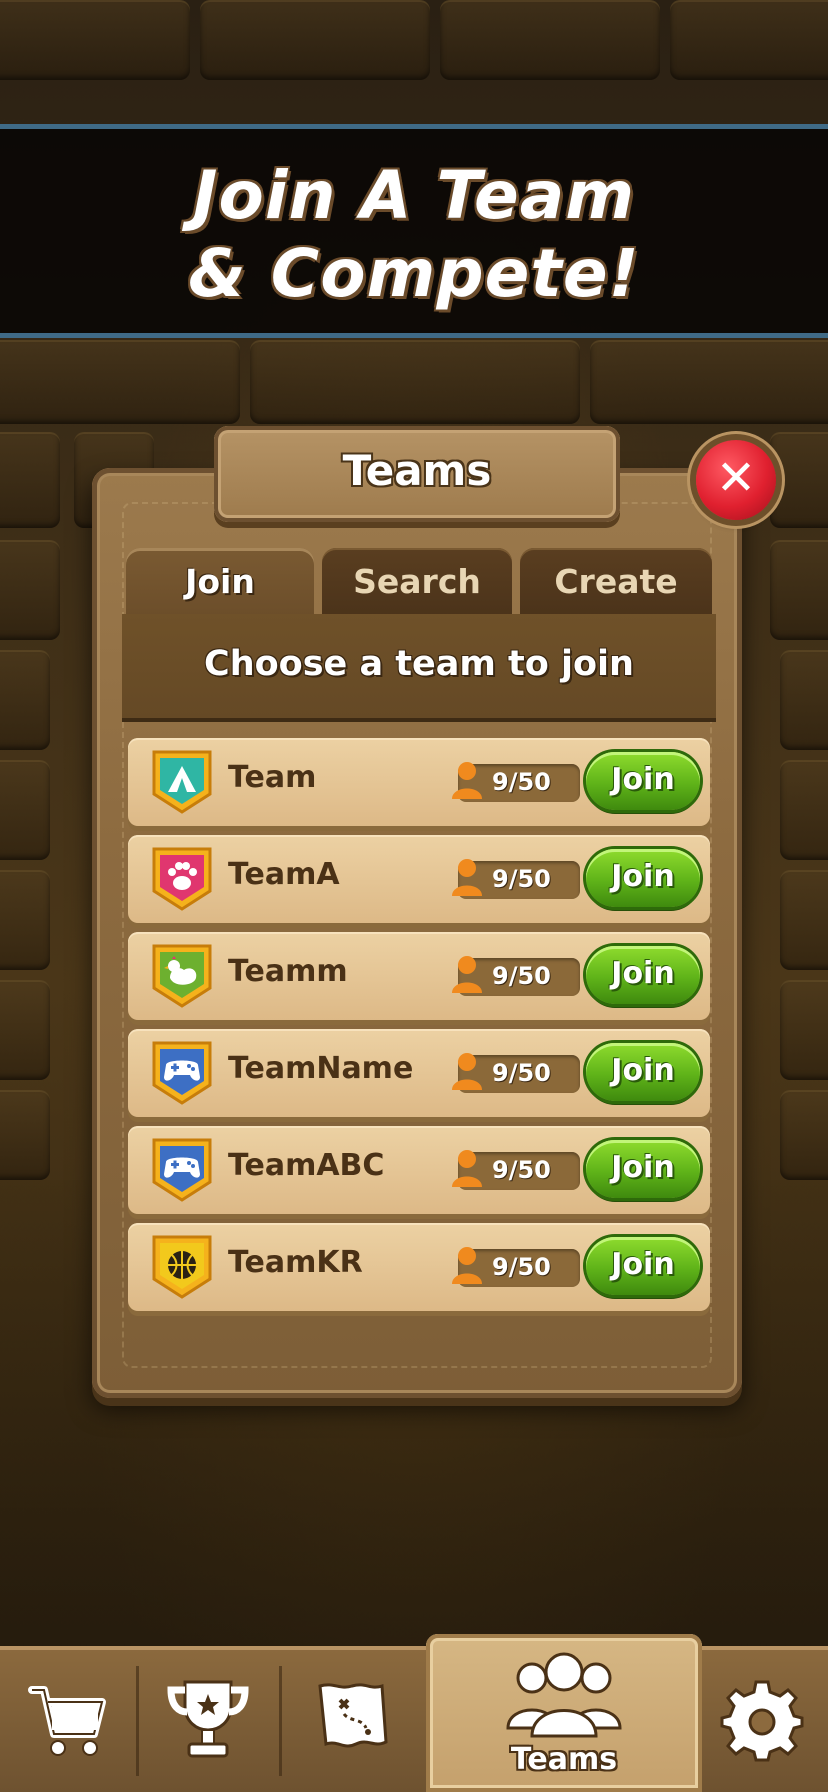 The width and height of the screenshot is (828, 1792). I want to click on banner-title-line-2: & Compete!, so click(414, 273).